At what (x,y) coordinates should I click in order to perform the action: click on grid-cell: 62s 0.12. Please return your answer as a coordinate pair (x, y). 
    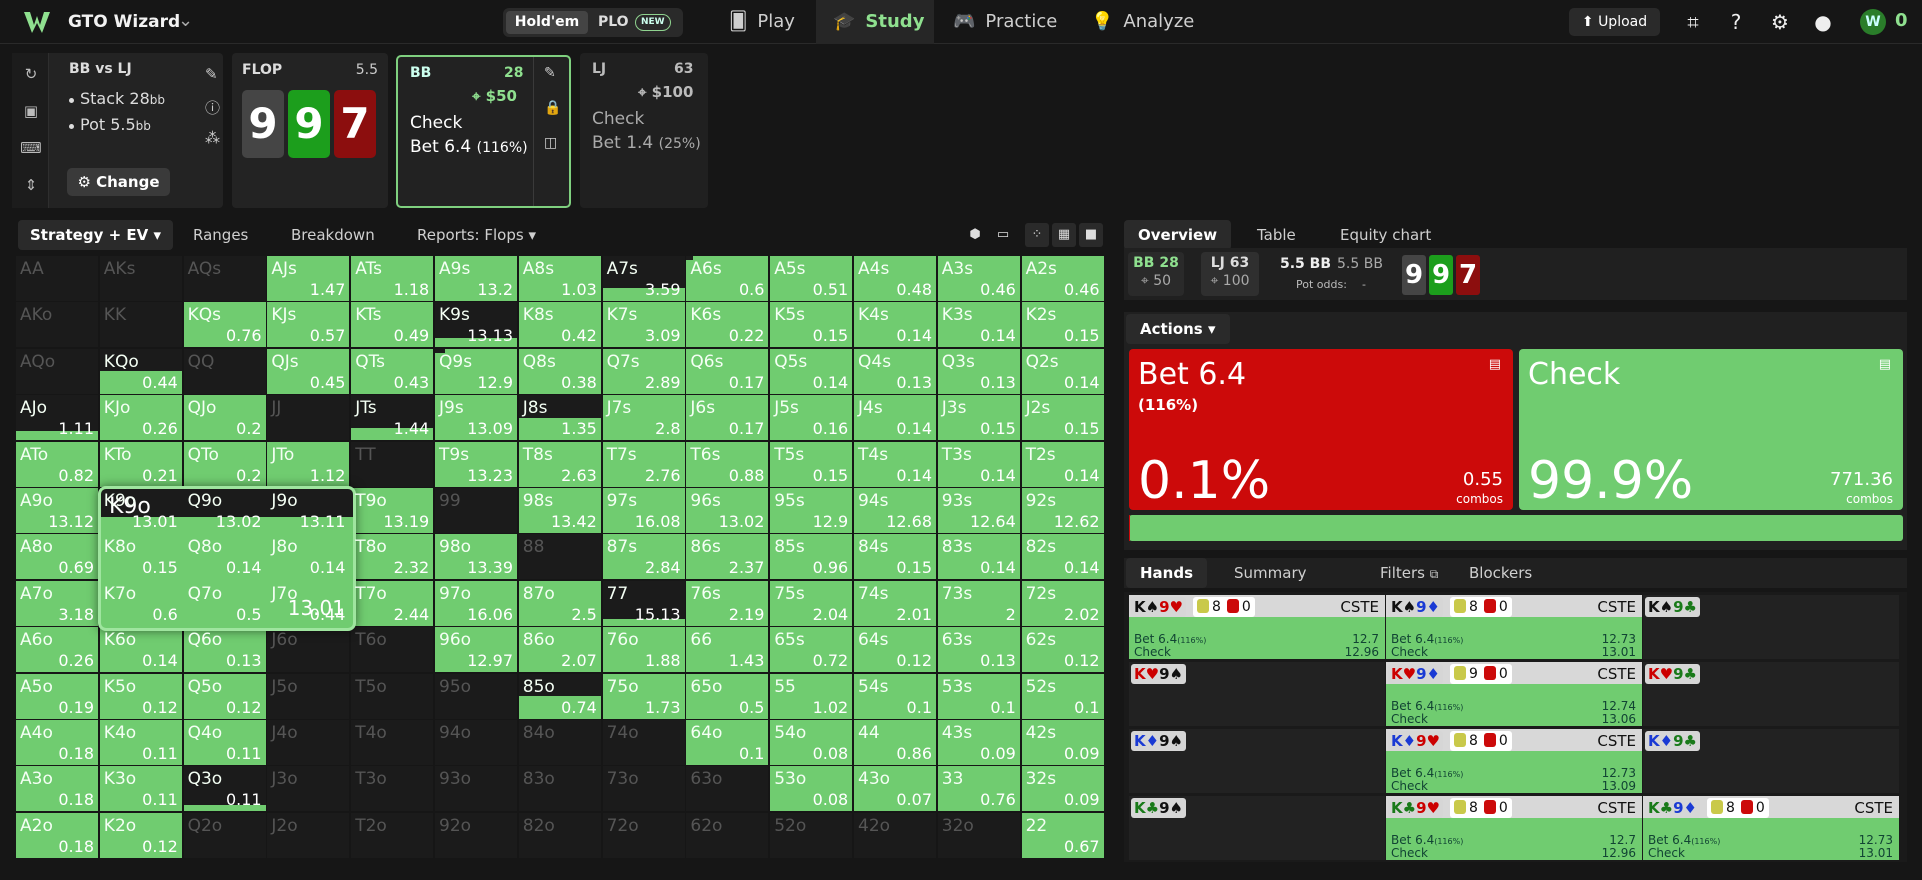
    Looking at the image, I should click on (1062, 650).